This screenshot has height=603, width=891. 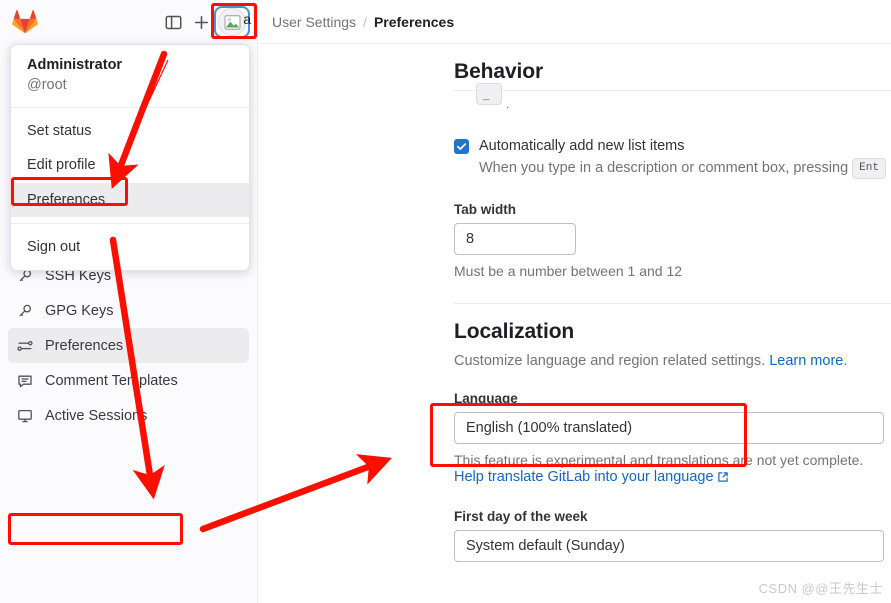 What do you see at coordinates (247, 19) in the screenshot?
I see `avatar-alt-text: a` at bounding box center [247, 19].